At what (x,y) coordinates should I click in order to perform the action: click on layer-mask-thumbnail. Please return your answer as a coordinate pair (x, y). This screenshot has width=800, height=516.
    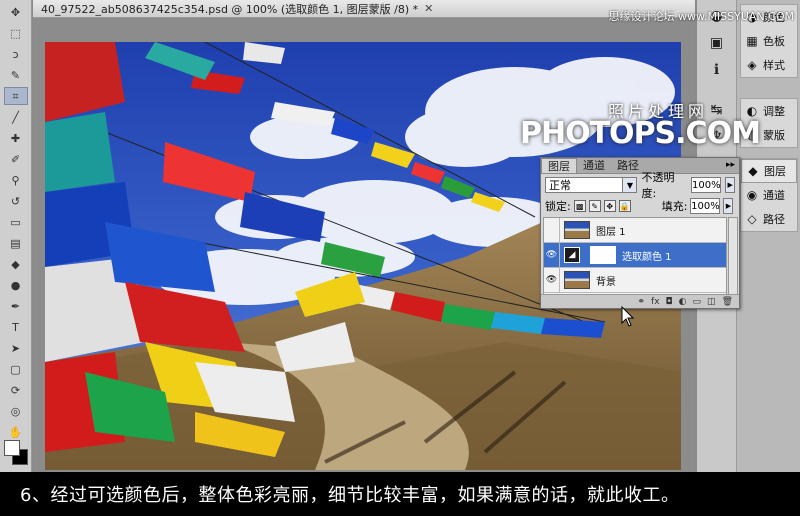
    Looking at the image, I should click on (603, 255).